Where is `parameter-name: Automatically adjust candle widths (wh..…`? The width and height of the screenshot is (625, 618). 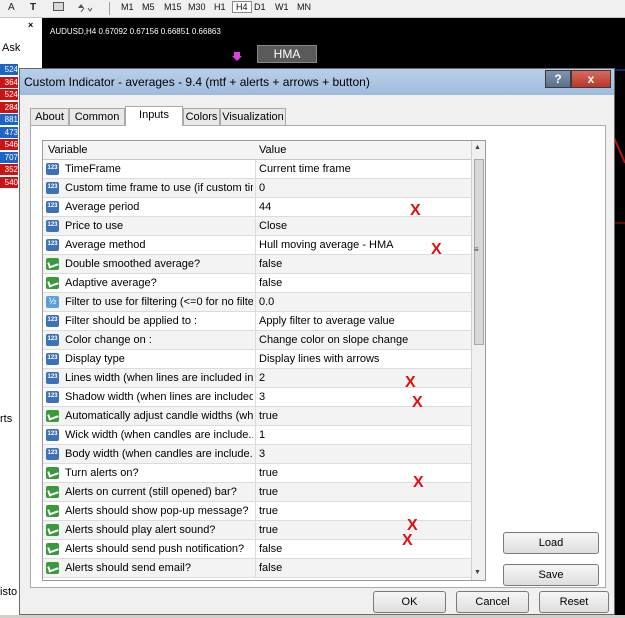
parameter-name: Automatically adjust candle widths (wh..… is located at coordinates (159, 416).